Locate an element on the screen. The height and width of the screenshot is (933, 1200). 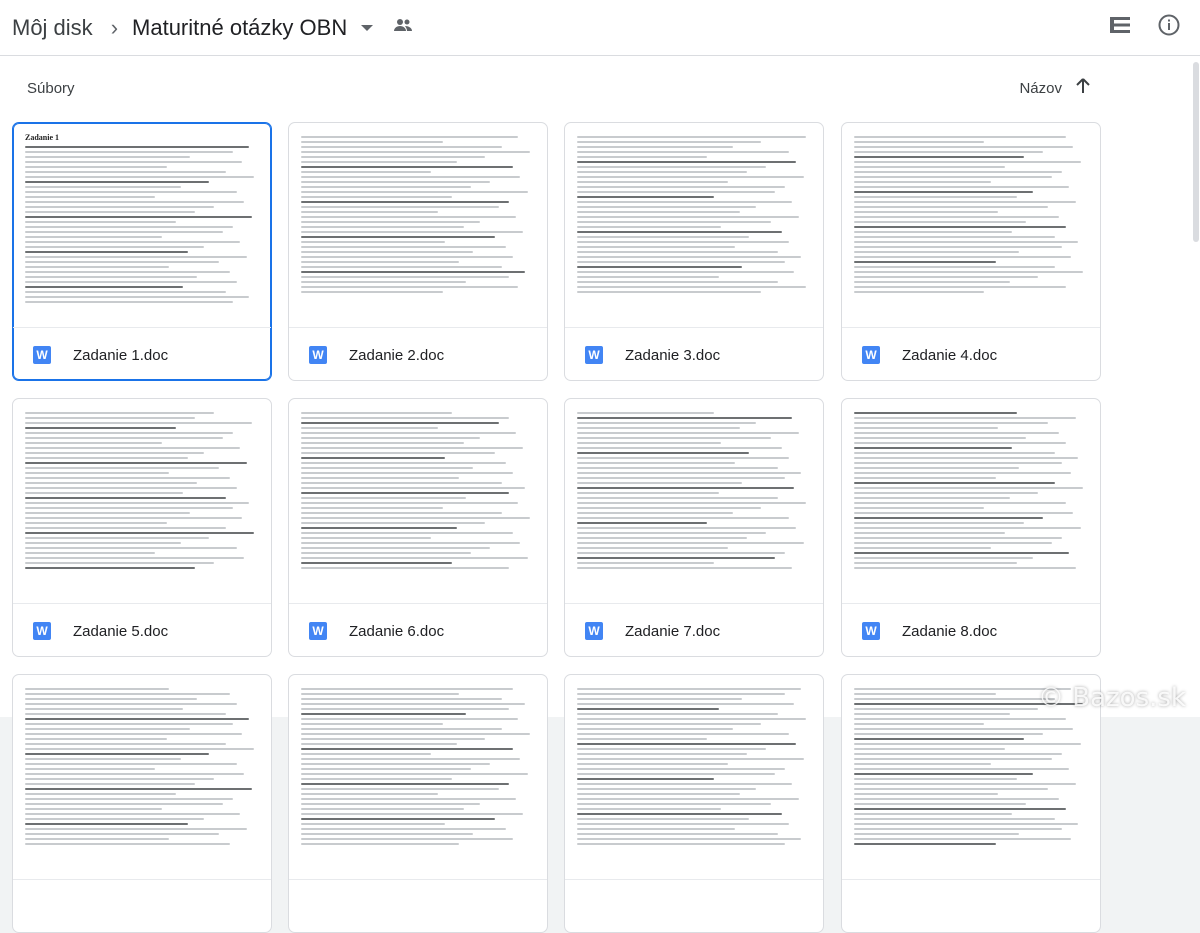
file-card: W Zadanie 4.doc is located at coordinates (971, 251).